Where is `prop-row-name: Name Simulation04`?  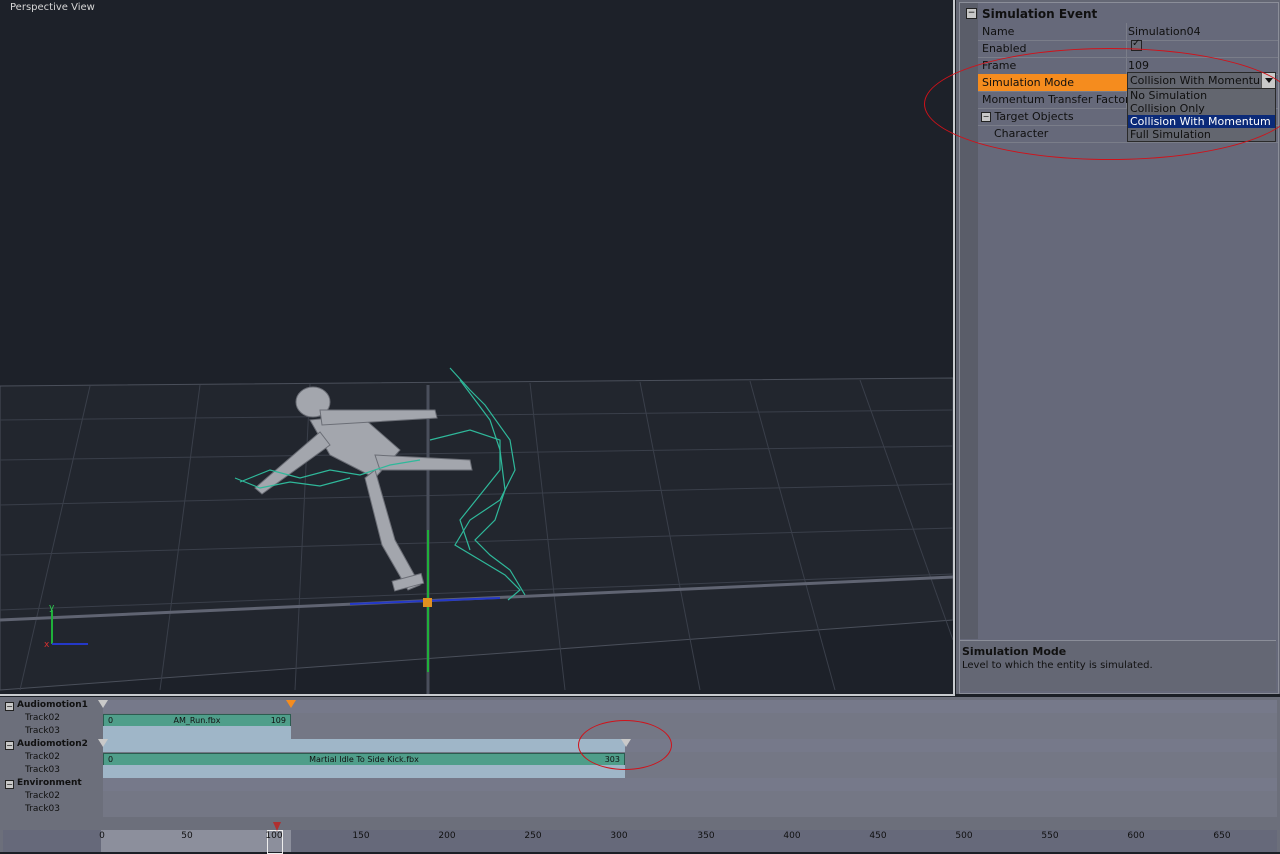
prop-row-name: Name Simulation04 is located at coordinates (1128, 32).